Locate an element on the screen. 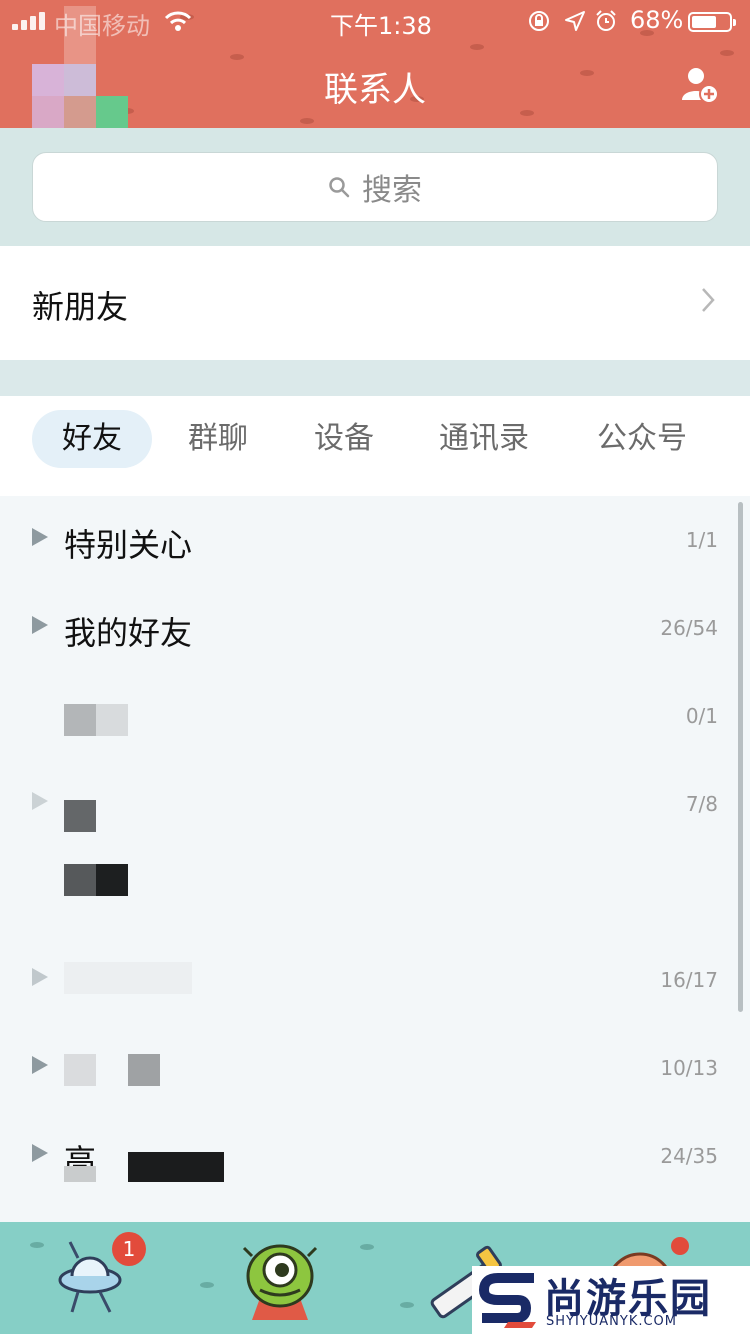  group-count: 0/1 is located at coordinates (701, 716).